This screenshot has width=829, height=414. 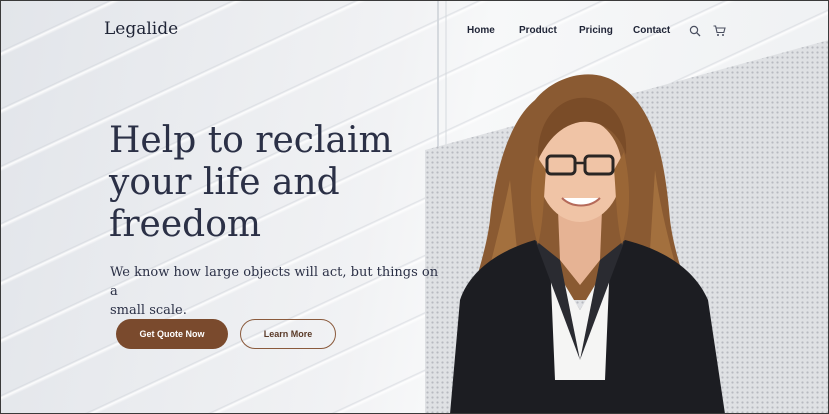 I want to click on nav-item-product: Product, so click(x=538, y=30).